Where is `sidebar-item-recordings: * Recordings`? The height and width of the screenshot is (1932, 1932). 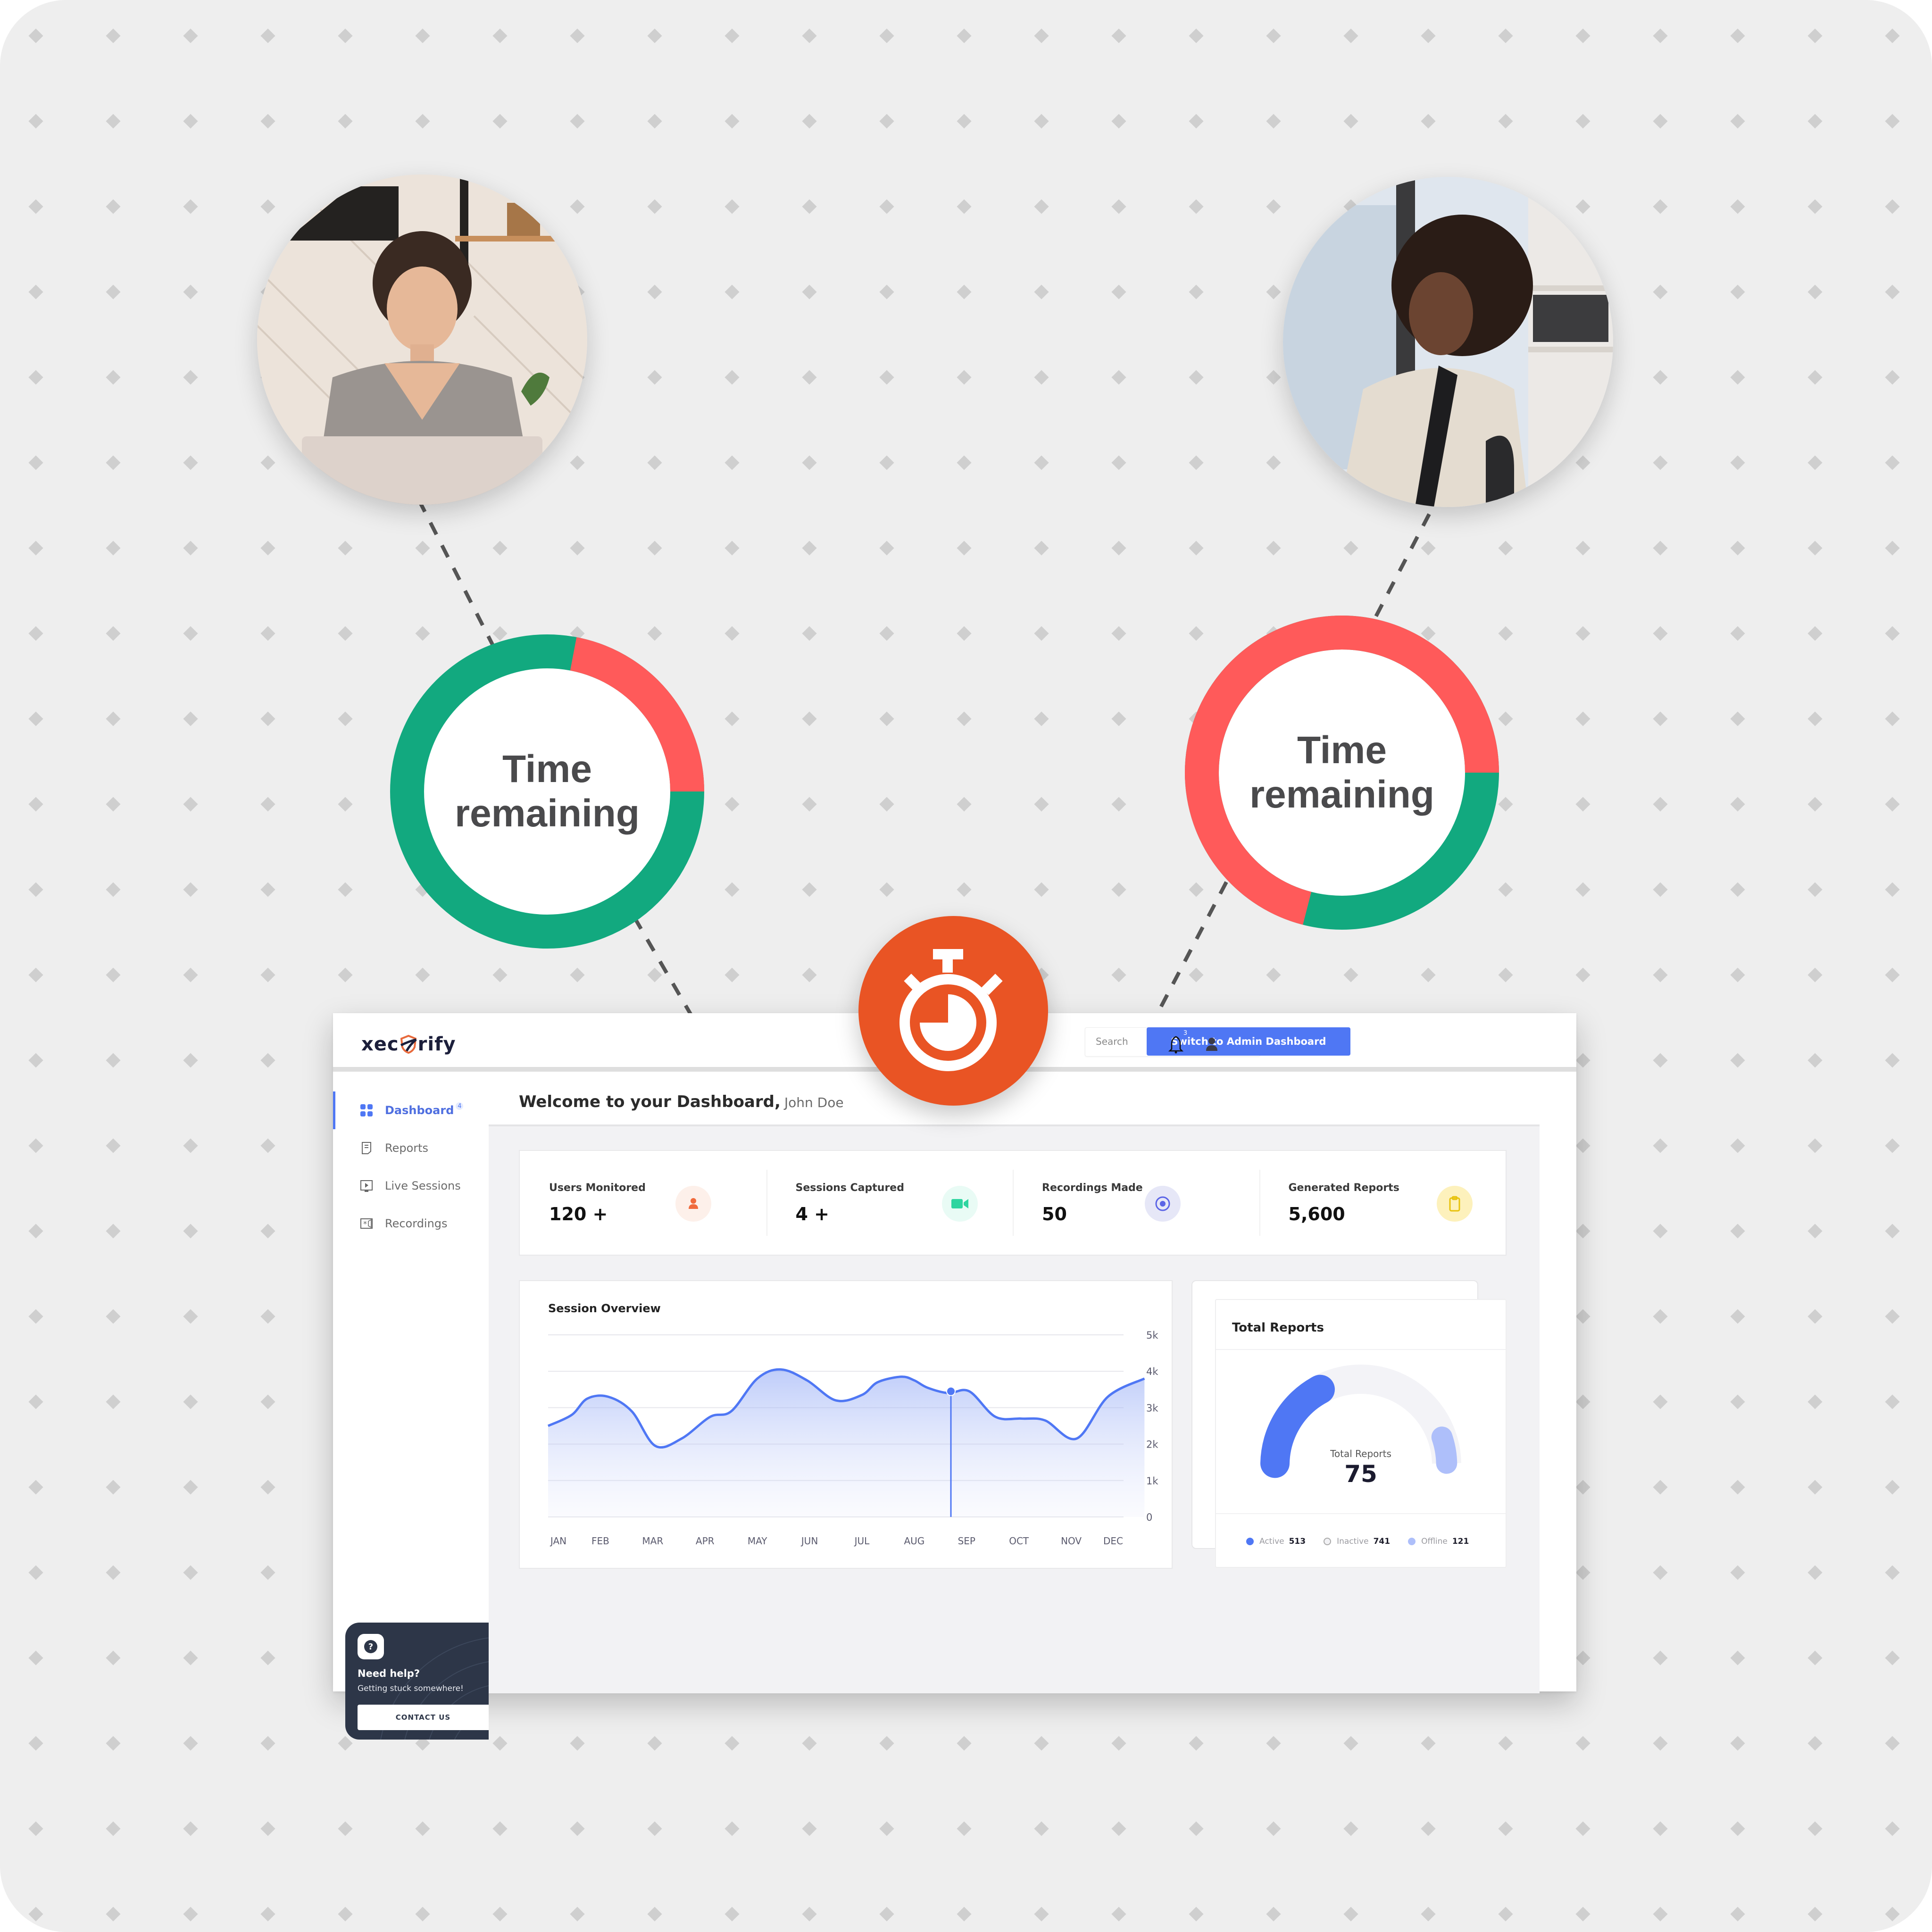
sidebar-item-recordings: * Recordings is located at coordinates (411, 1223).